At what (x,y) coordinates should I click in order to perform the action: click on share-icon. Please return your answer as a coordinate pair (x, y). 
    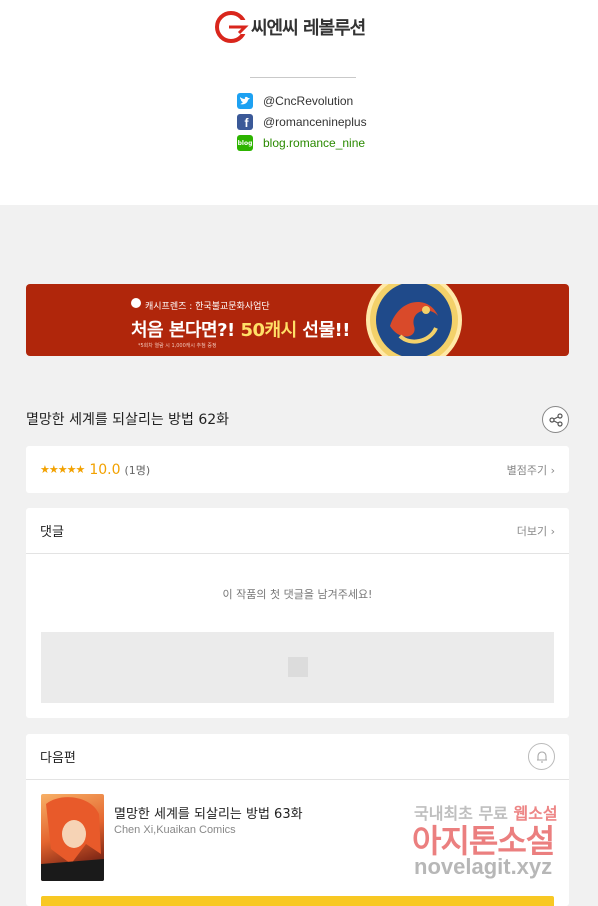
    Looking at the image, I should click on (555, 419).